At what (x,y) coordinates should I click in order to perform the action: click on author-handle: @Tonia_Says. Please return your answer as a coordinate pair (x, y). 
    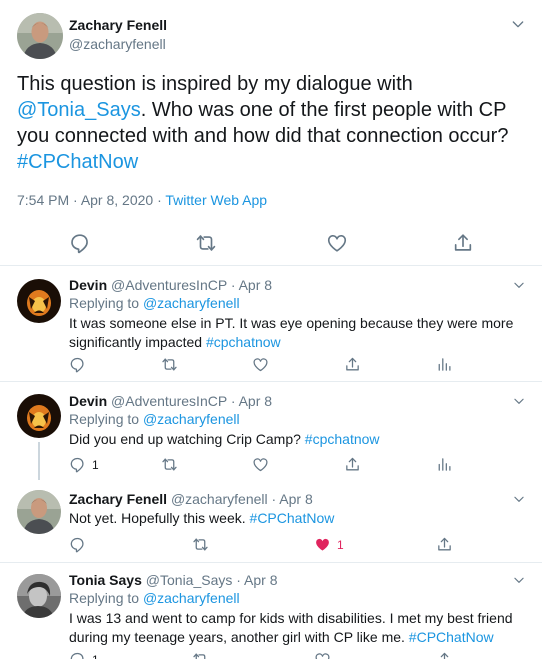
    Looking at the image, I should click on (189, 580).